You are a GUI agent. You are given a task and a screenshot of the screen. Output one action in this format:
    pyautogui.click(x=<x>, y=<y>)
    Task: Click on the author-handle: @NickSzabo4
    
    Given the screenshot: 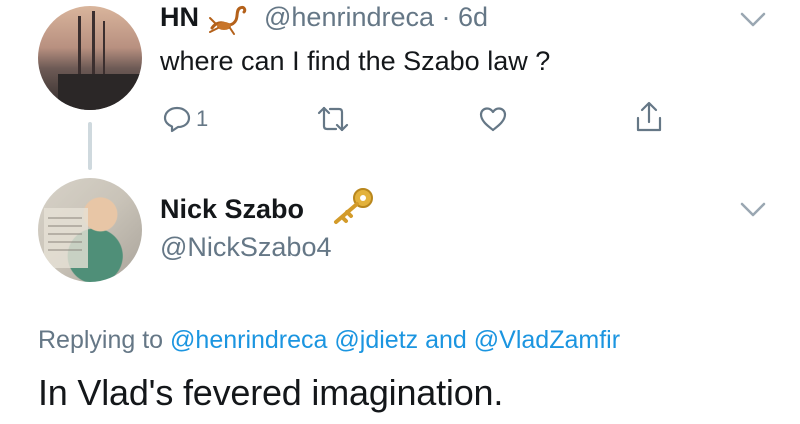 What is the action you would take?
    pyautogui.click(x=245, y=247)
    